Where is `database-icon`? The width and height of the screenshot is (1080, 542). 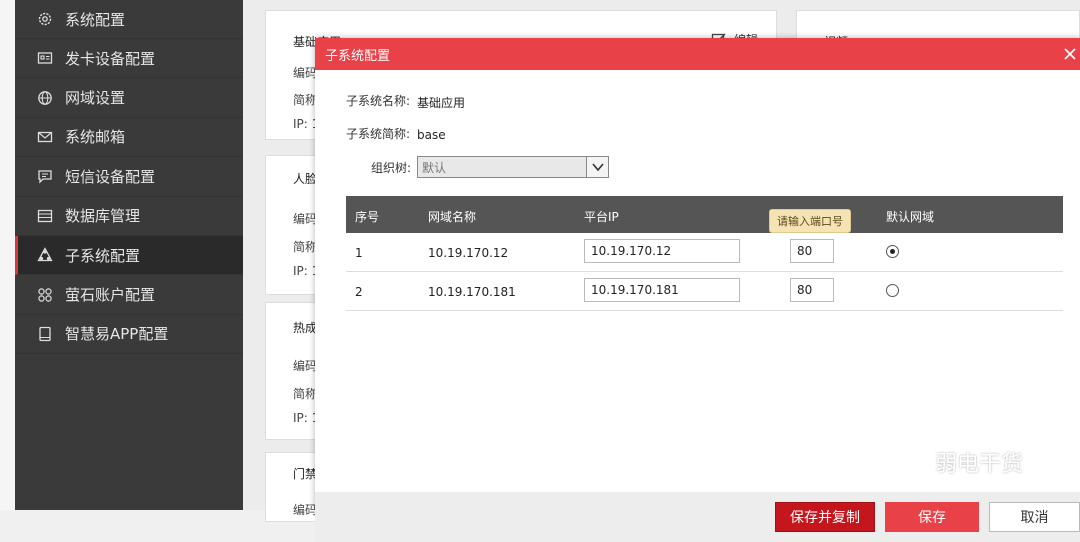
database-icon is located at coordinates (45, 216).